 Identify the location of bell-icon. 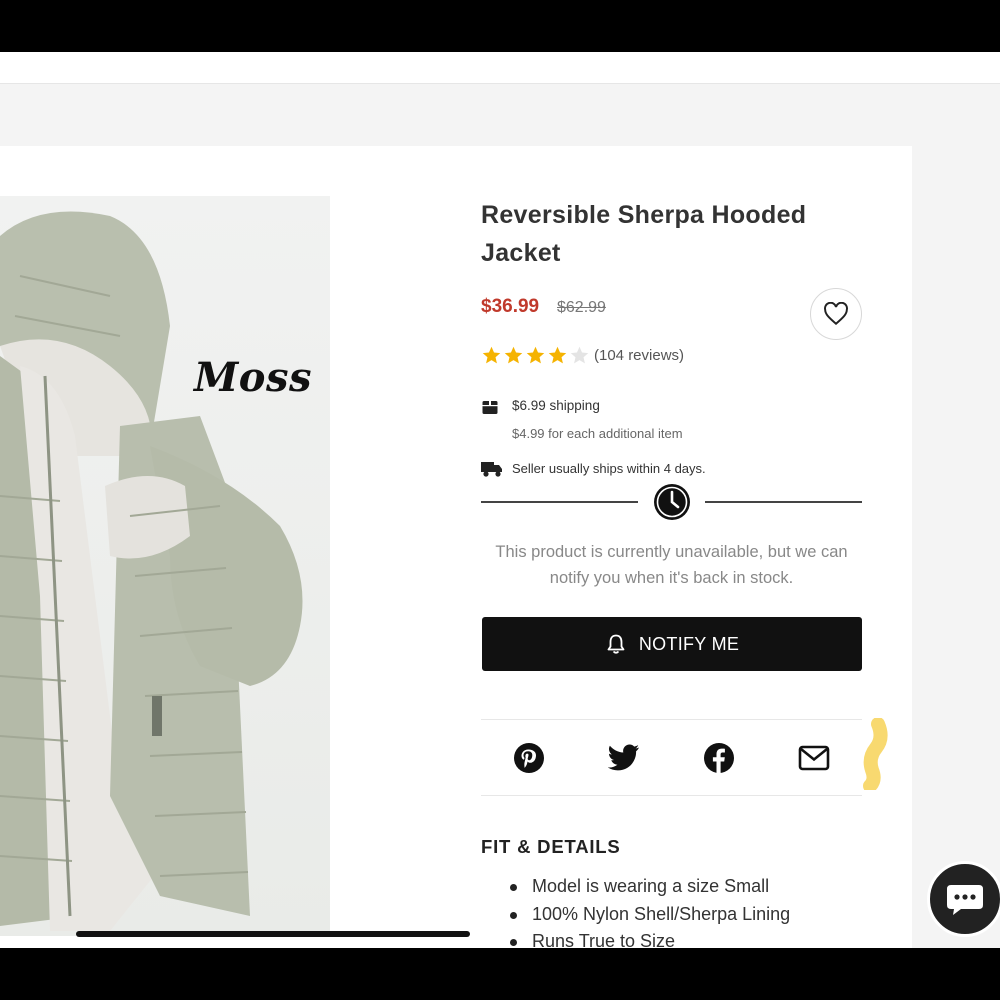
(616, 644).